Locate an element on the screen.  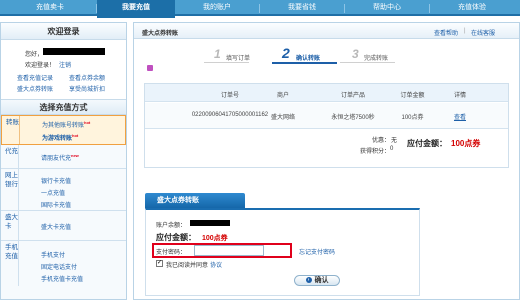
shanda-card-link: 盛大卡充值 is located at coordinates (56, 226).